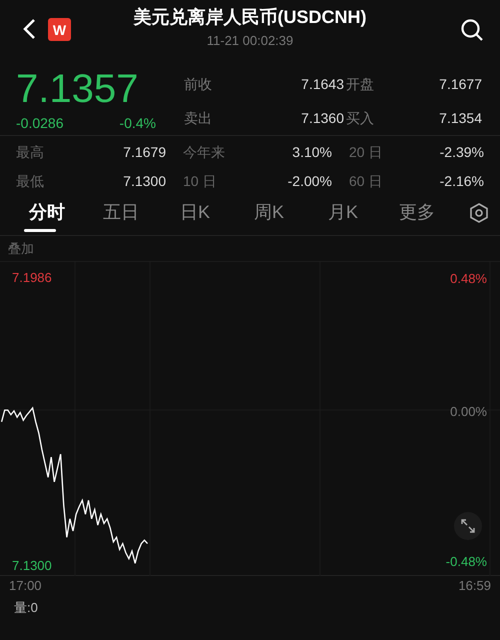 The image size is (500, 640). Describe the element at coordinates (30, 181) in the screenshot. I see `stat-label: 最低` at that location.